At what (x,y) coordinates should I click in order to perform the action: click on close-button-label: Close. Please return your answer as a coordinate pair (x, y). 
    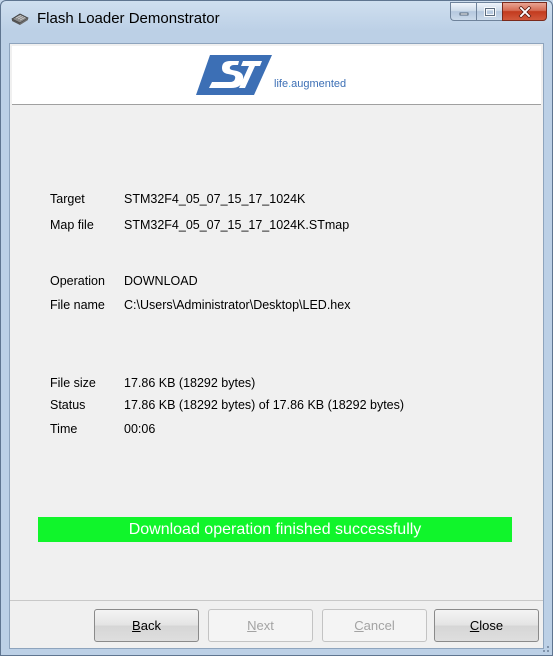
    Looking at the image, I should click on (486, 625).